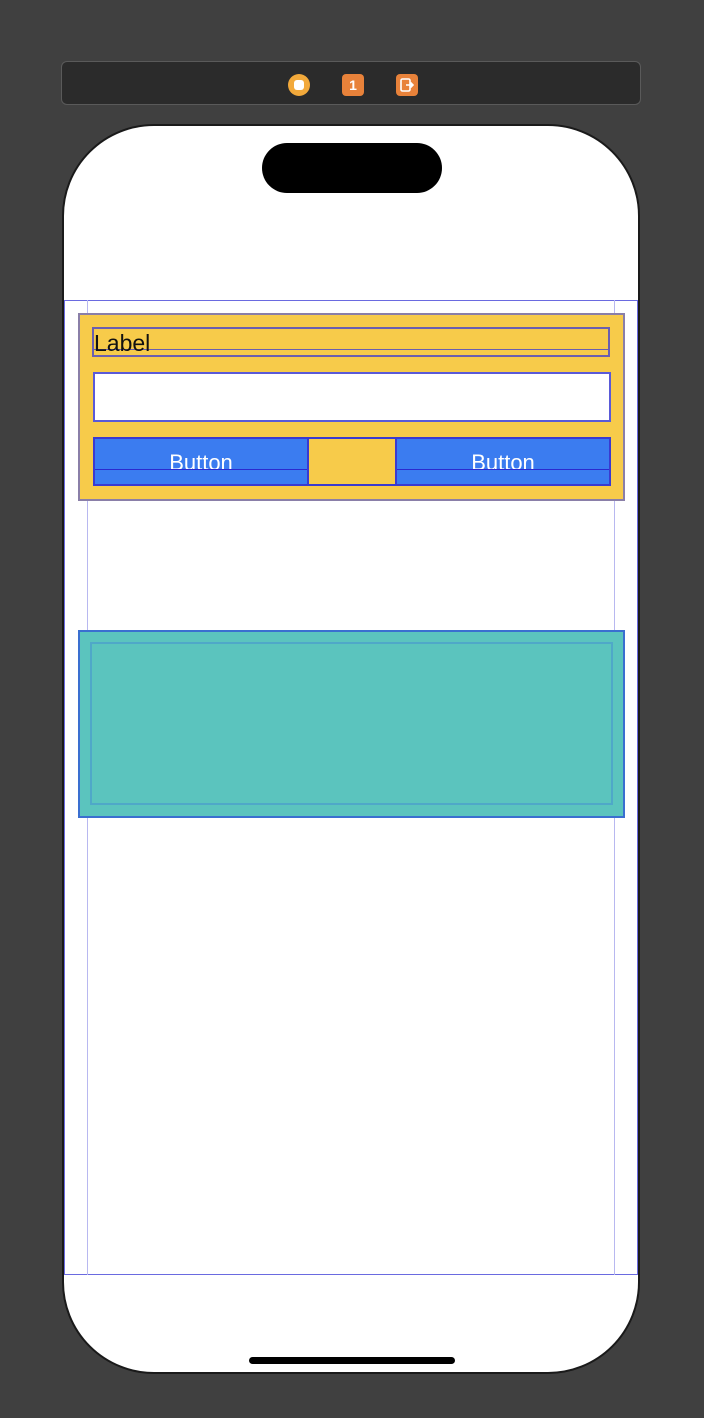 The image size is (704, 1418). Describe the element at coordinates (503, 461) in the screenshot. I see `right-button: Button` at that location.